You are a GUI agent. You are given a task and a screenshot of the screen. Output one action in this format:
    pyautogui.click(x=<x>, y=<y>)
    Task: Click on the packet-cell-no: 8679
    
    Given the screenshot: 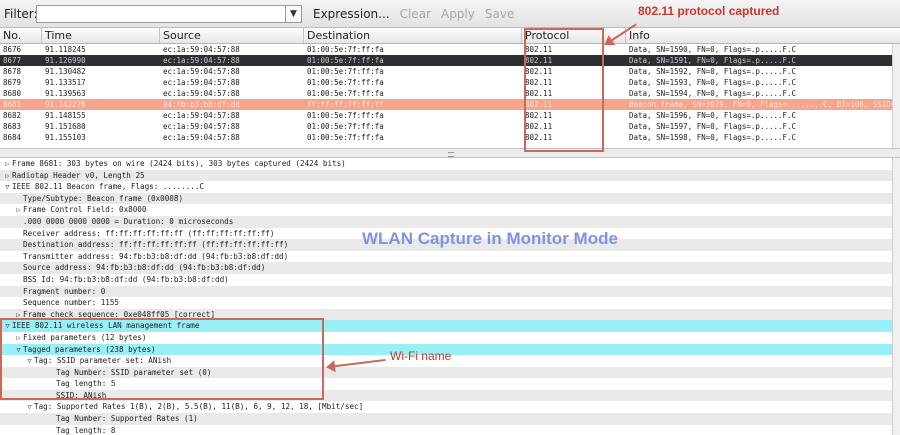 What is the action you would take?
    pyautogui.click(x=12, y=82)
    